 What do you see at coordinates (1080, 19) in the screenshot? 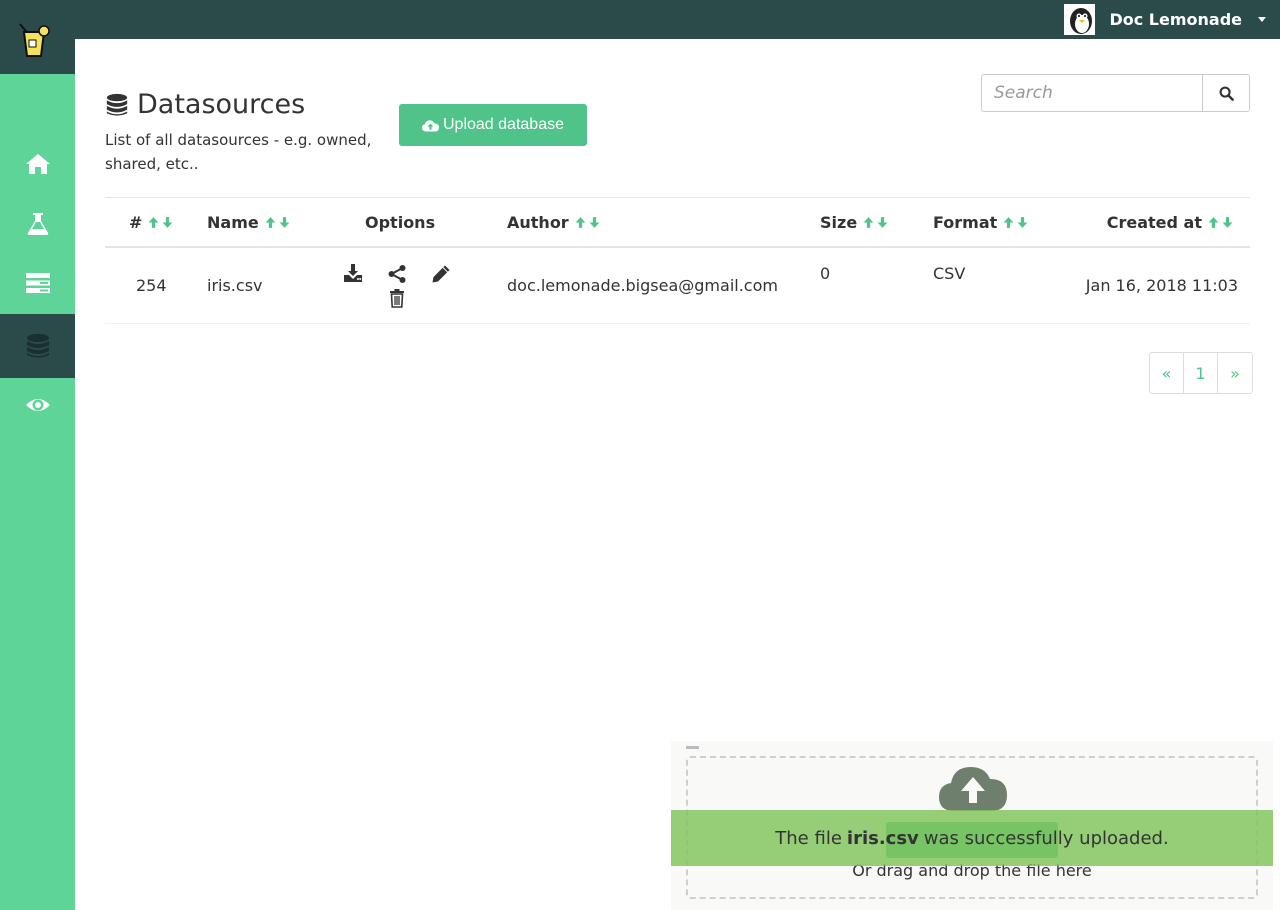
I see `avatar` at bounding box center [1080, 19].